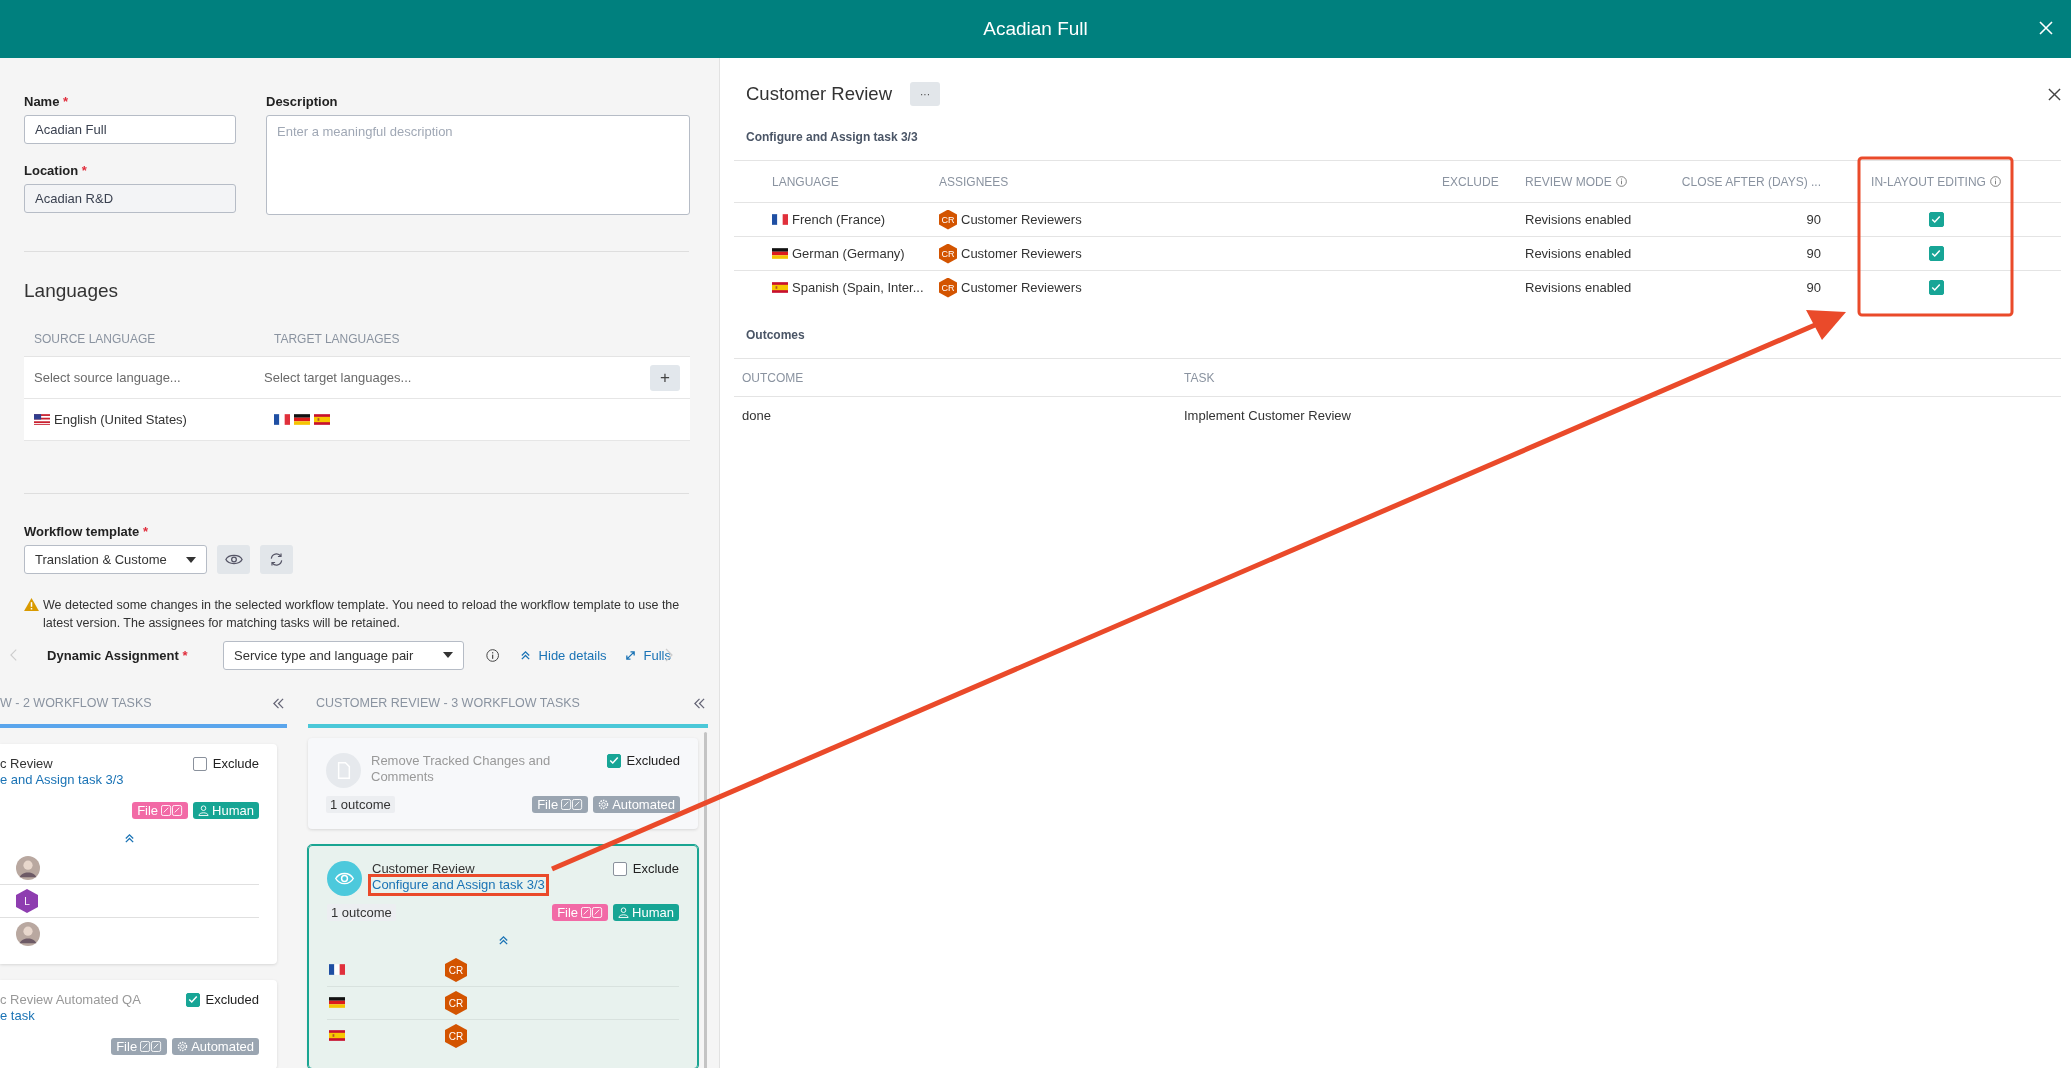  What do you see at coordinates (848, 253) in the screenshot?
I see `table-cell: German (Germany)` at bounding box center [848, 253].